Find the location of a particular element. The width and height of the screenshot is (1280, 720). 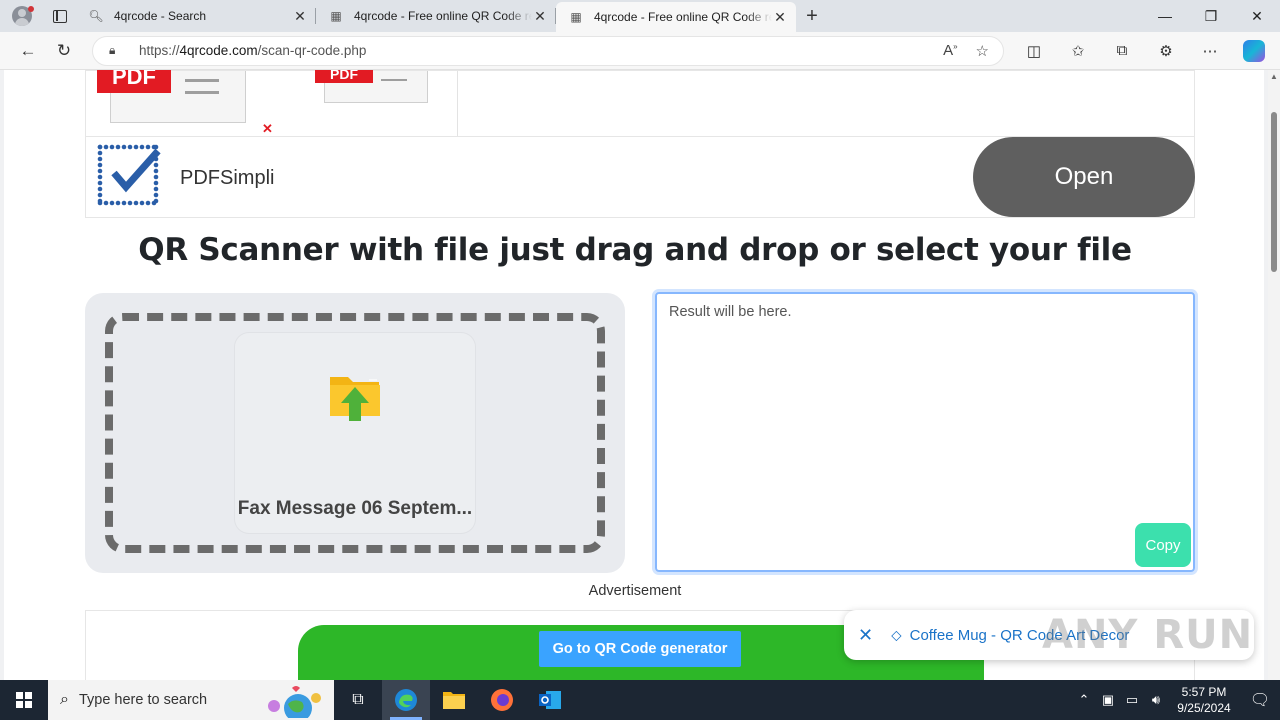

minimize-button: — is located at coordinates (1165, 16).